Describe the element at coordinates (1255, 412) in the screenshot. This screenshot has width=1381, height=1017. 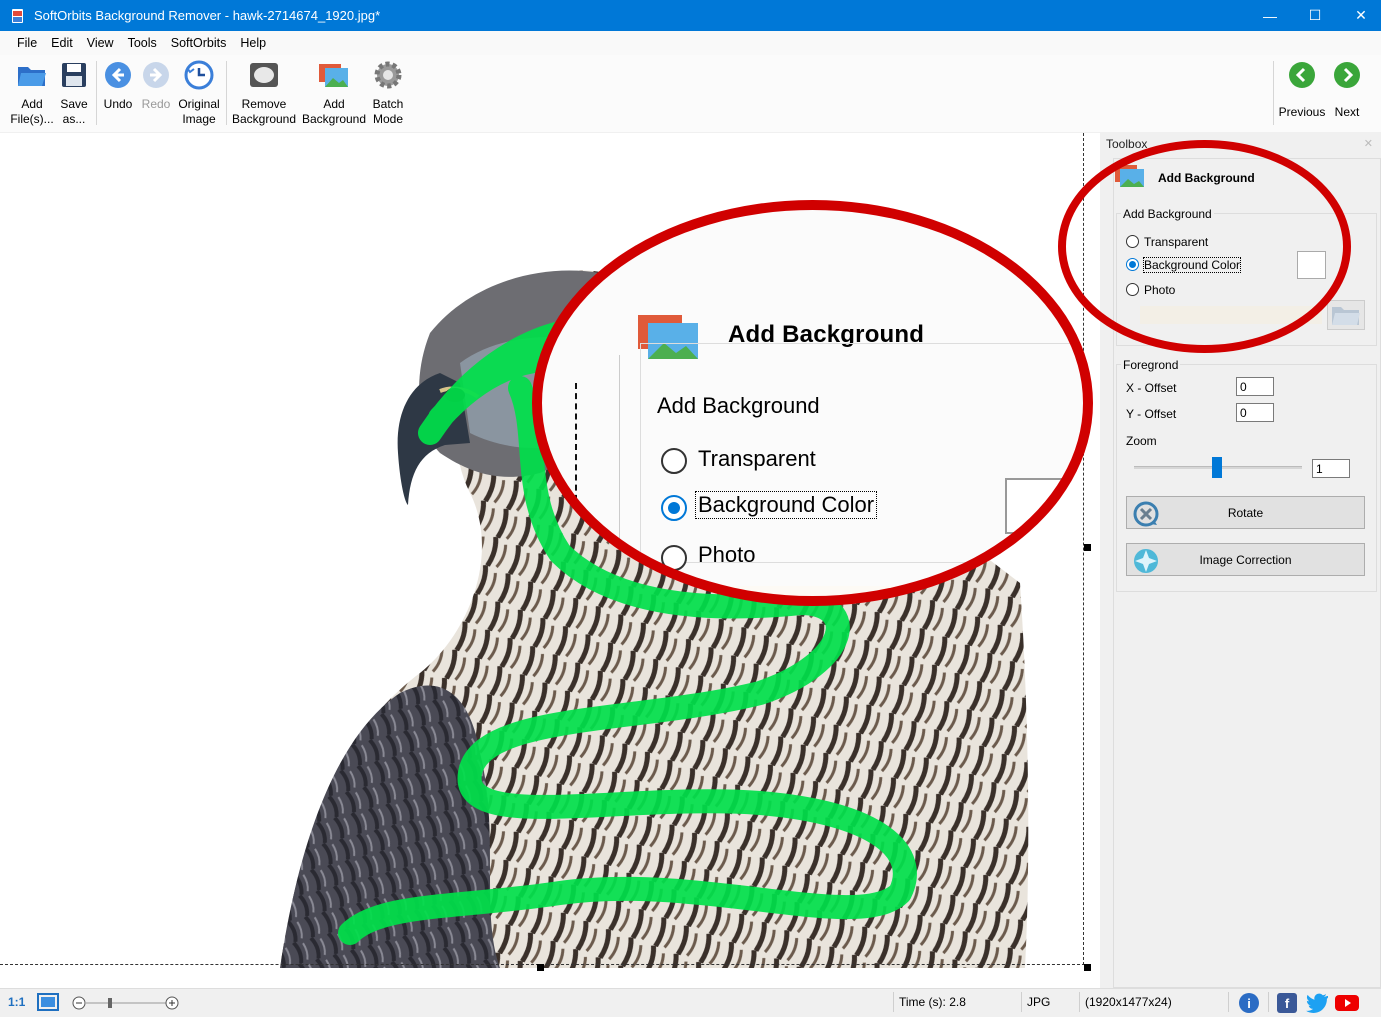
I see `y-offset-input` at that location.